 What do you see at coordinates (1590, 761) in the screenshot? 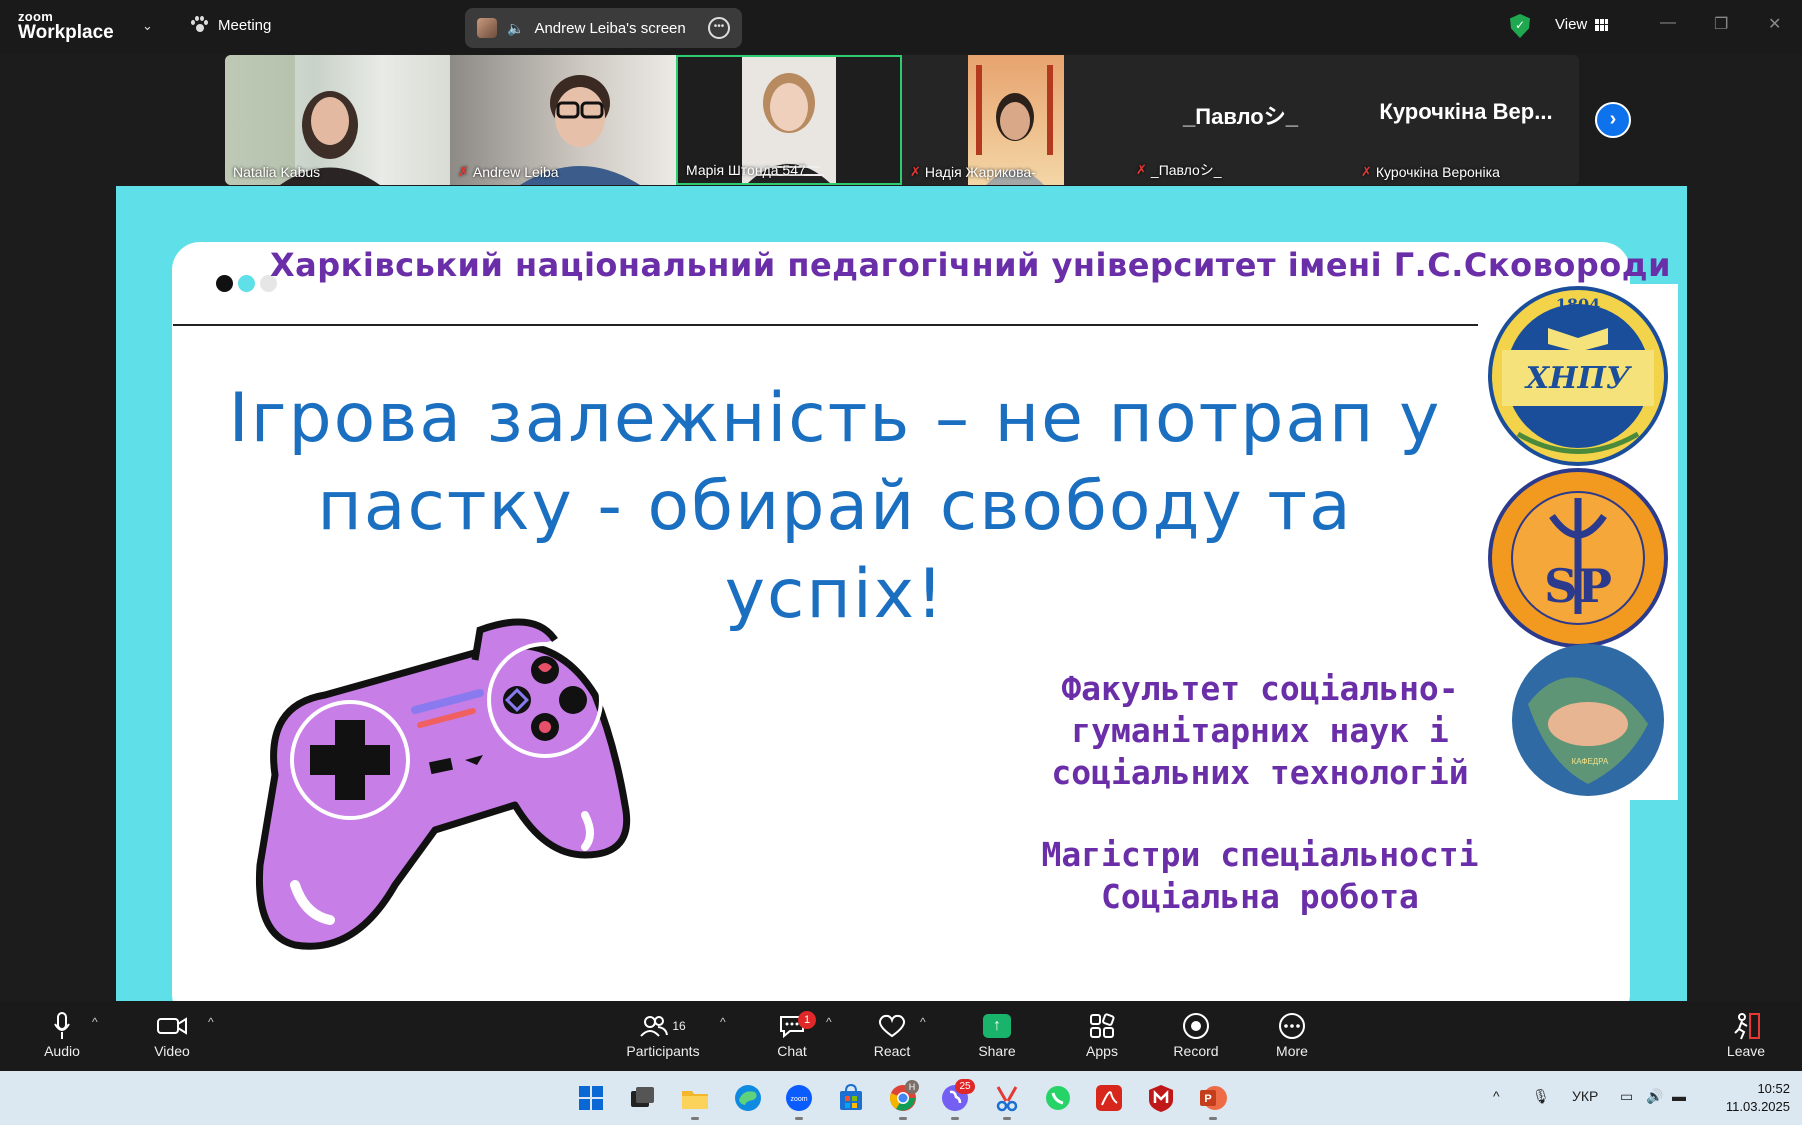
I see `svg-text: КАФЕДРА` at bounding box center [1590, 761].